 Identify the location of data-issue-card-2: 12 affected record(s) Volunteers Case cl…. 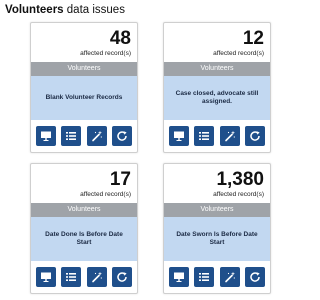
(217, 87).